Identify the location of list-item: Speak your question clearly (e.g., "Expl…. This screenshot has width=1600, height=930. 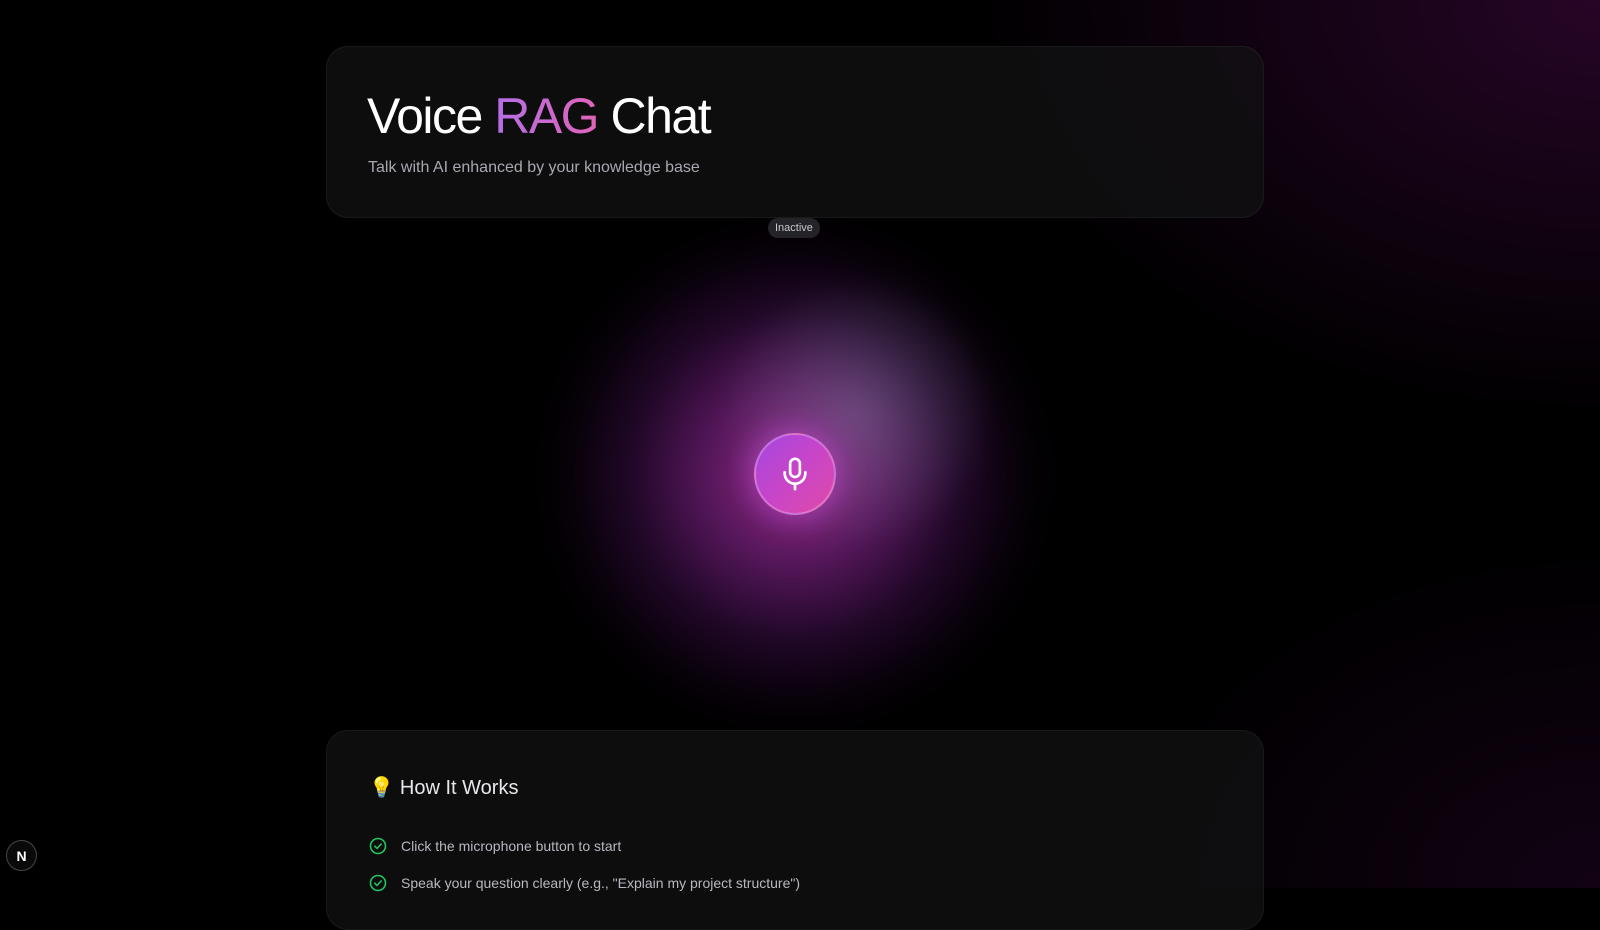
(584, 883).